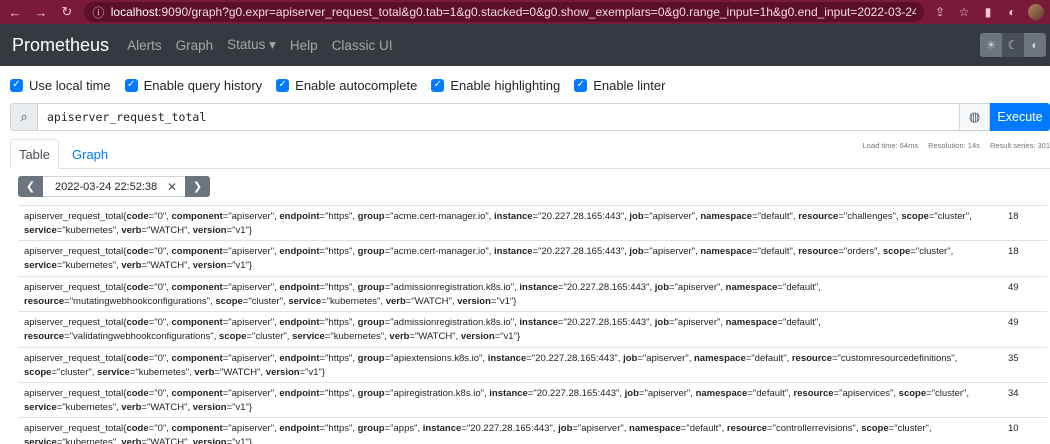 The width and height of the screenshot is (1050, 444). What do you see at coordinates (114, 186) in the screenshot?
I see `evaluation-time-input: 2022-03-24 22:52:38 ✕` at bounding box center [114, 186].